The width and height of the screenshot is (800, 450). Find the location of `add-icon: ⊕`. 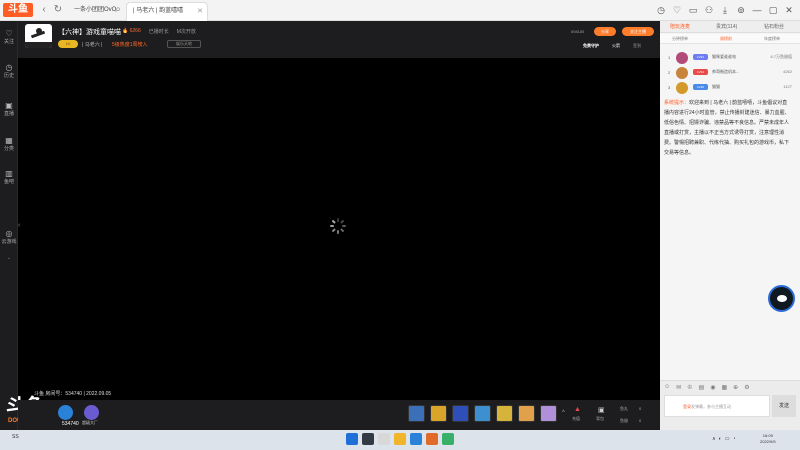

add-icon: ⊕ is located at coordinates (735, 387).